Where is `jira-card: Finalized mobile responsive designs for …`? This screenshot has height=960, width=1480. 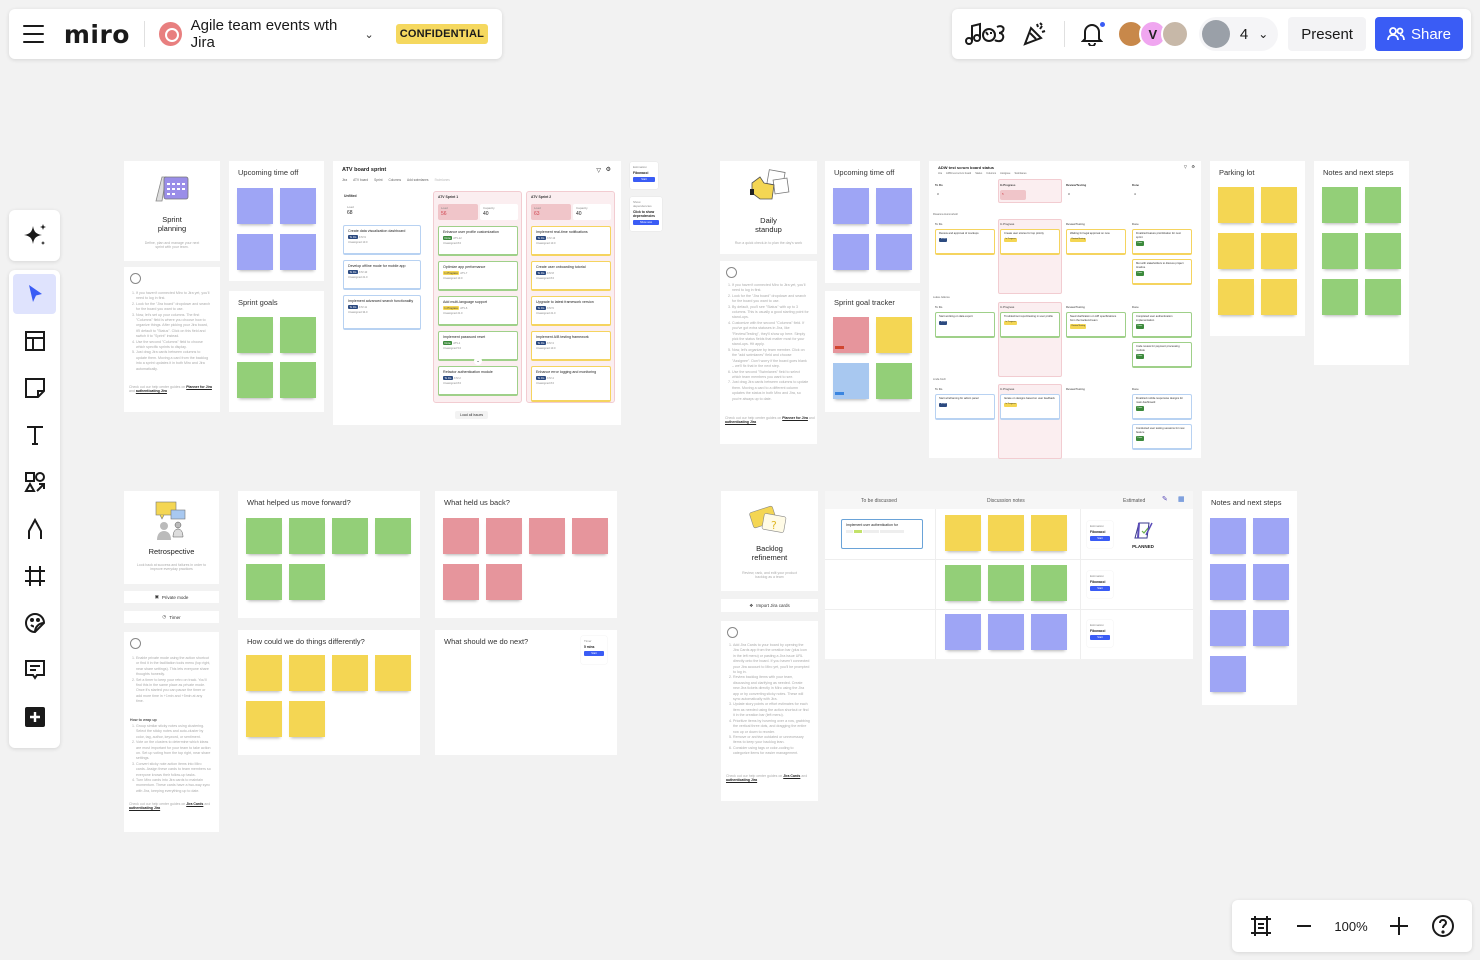 jira-card: Finalized mobile responsive designs for … is located at coordinates (1162, 407).